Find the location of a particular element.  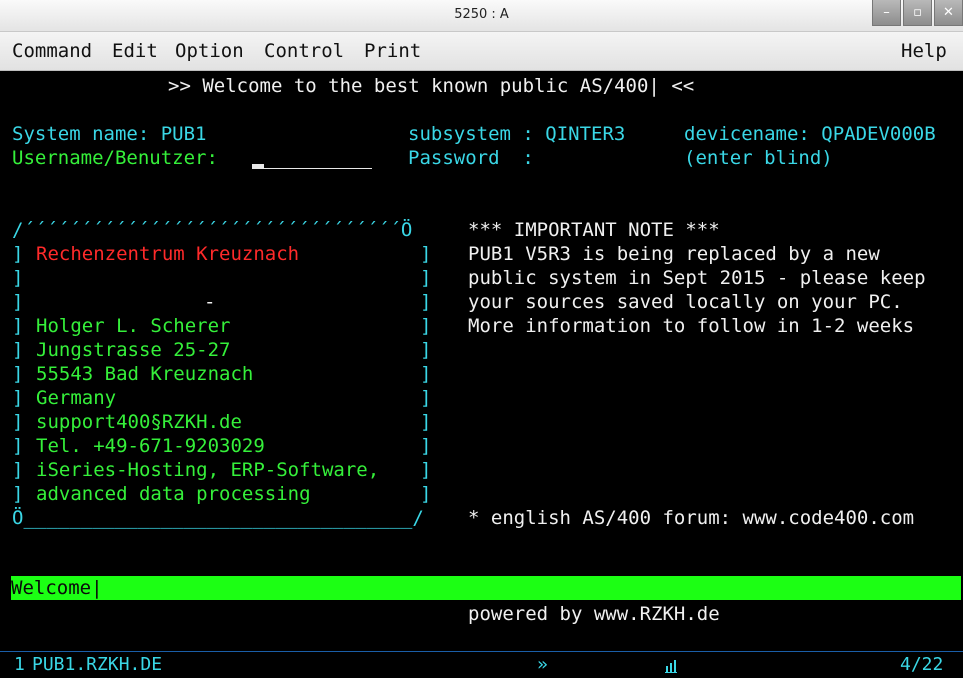

password-input is located at coordinates (612, 158).